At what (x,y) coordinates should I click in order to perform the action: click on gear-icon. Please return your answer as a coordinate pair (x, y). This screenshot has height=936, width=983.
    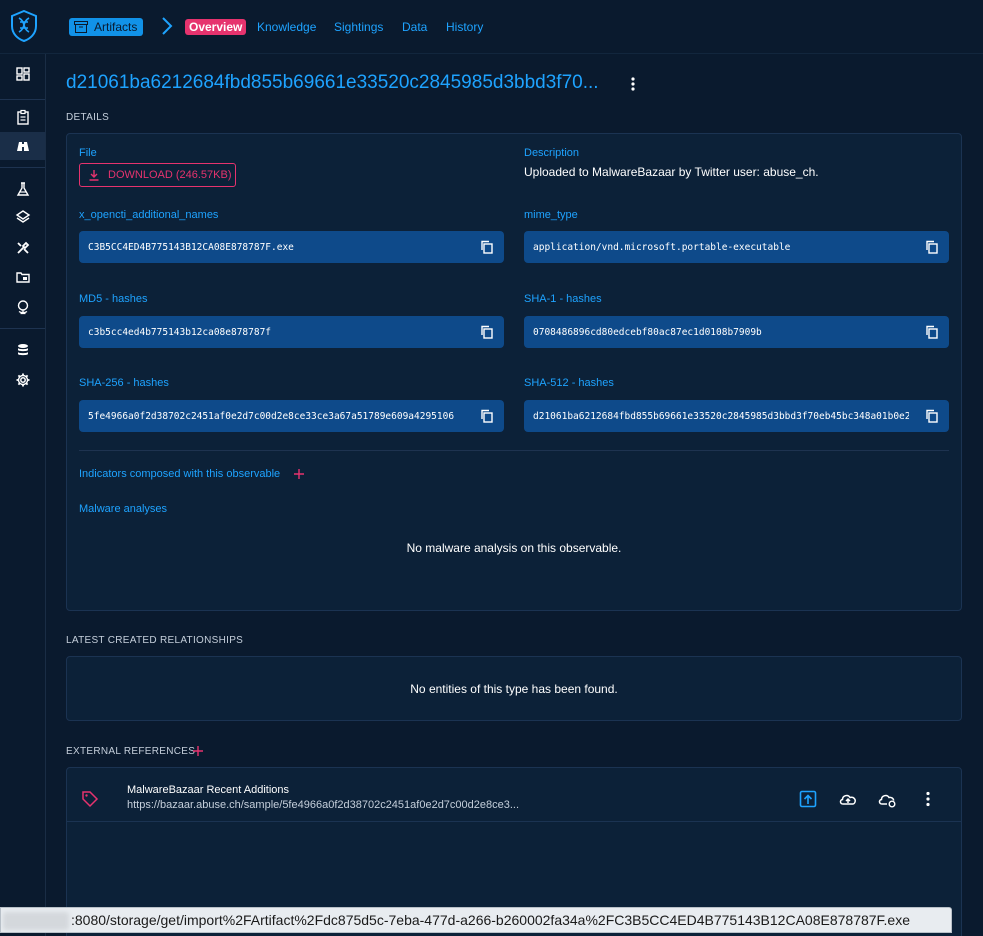
    Looking at the image, I should click on (22, 380).